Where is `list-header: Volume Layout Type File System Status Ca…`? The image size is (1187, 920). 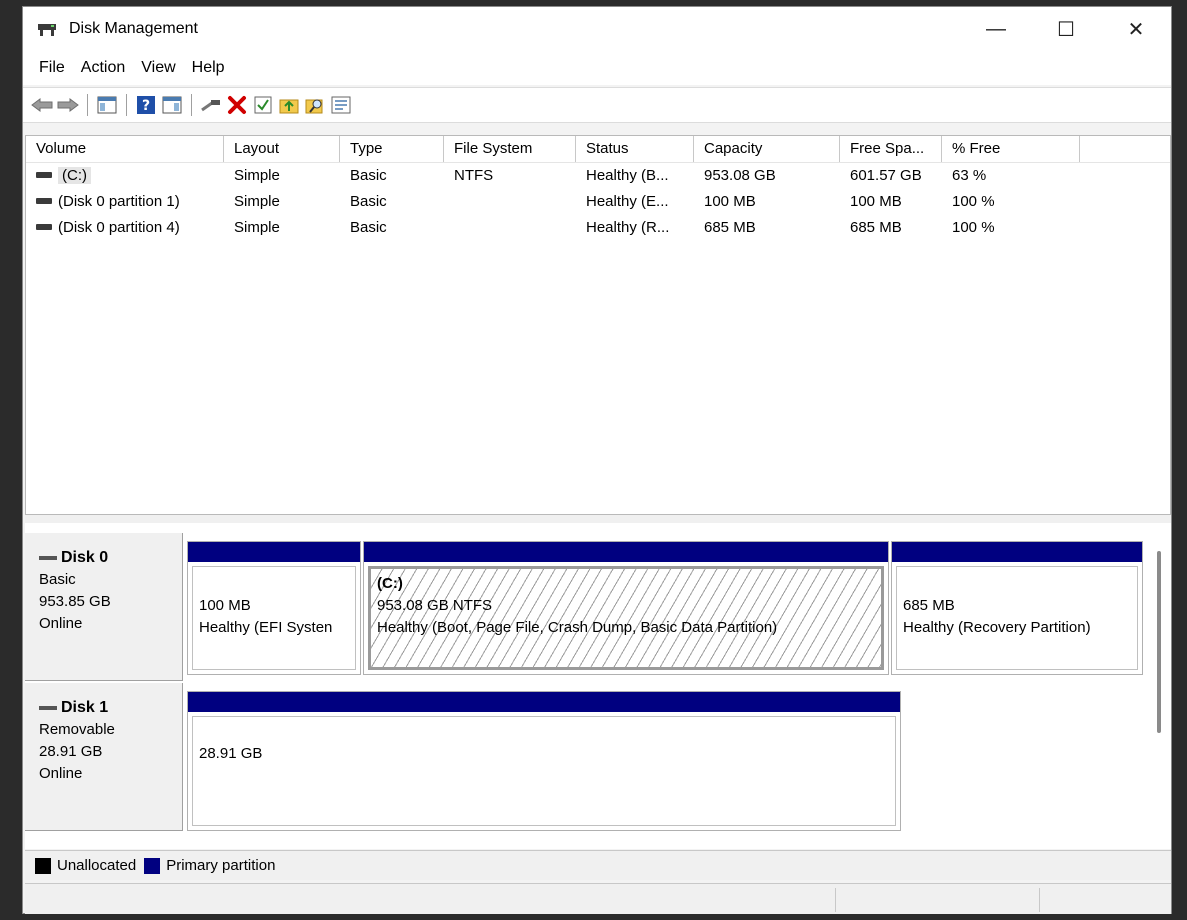 list-header: Volume Layout Type File System Status Ca… is located at coordinates (598, 149).